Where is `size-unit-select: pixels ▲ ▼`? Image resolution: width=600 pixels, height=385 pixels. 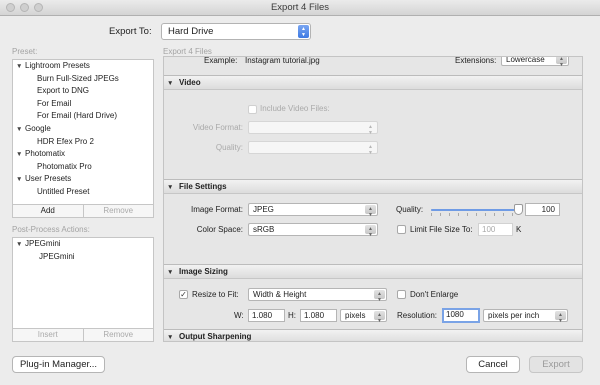 size-unit-select: pixels ▲ ▼ is located at coordinates (363, 316).